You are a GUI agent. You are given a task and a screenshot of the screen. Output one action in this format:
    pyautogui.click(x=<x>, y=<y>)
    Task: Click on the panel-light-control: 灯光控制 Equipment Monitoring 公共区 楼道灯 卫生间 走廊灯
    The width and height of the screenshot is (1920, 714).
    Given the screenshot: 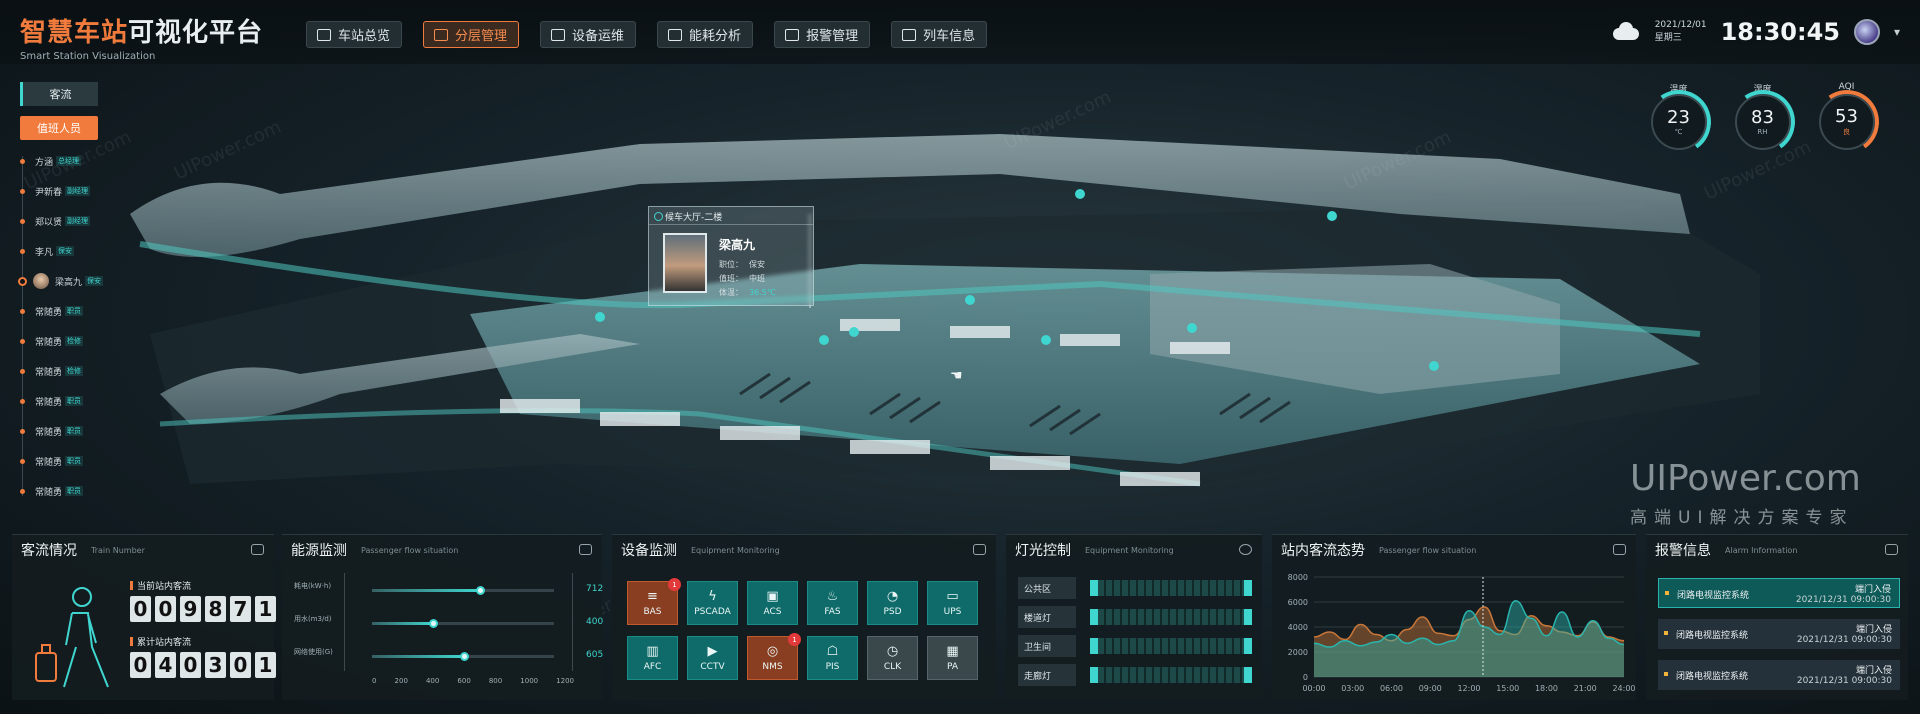 What is the action you would take?
    pyautogui.click(x=1134, y=617)
    